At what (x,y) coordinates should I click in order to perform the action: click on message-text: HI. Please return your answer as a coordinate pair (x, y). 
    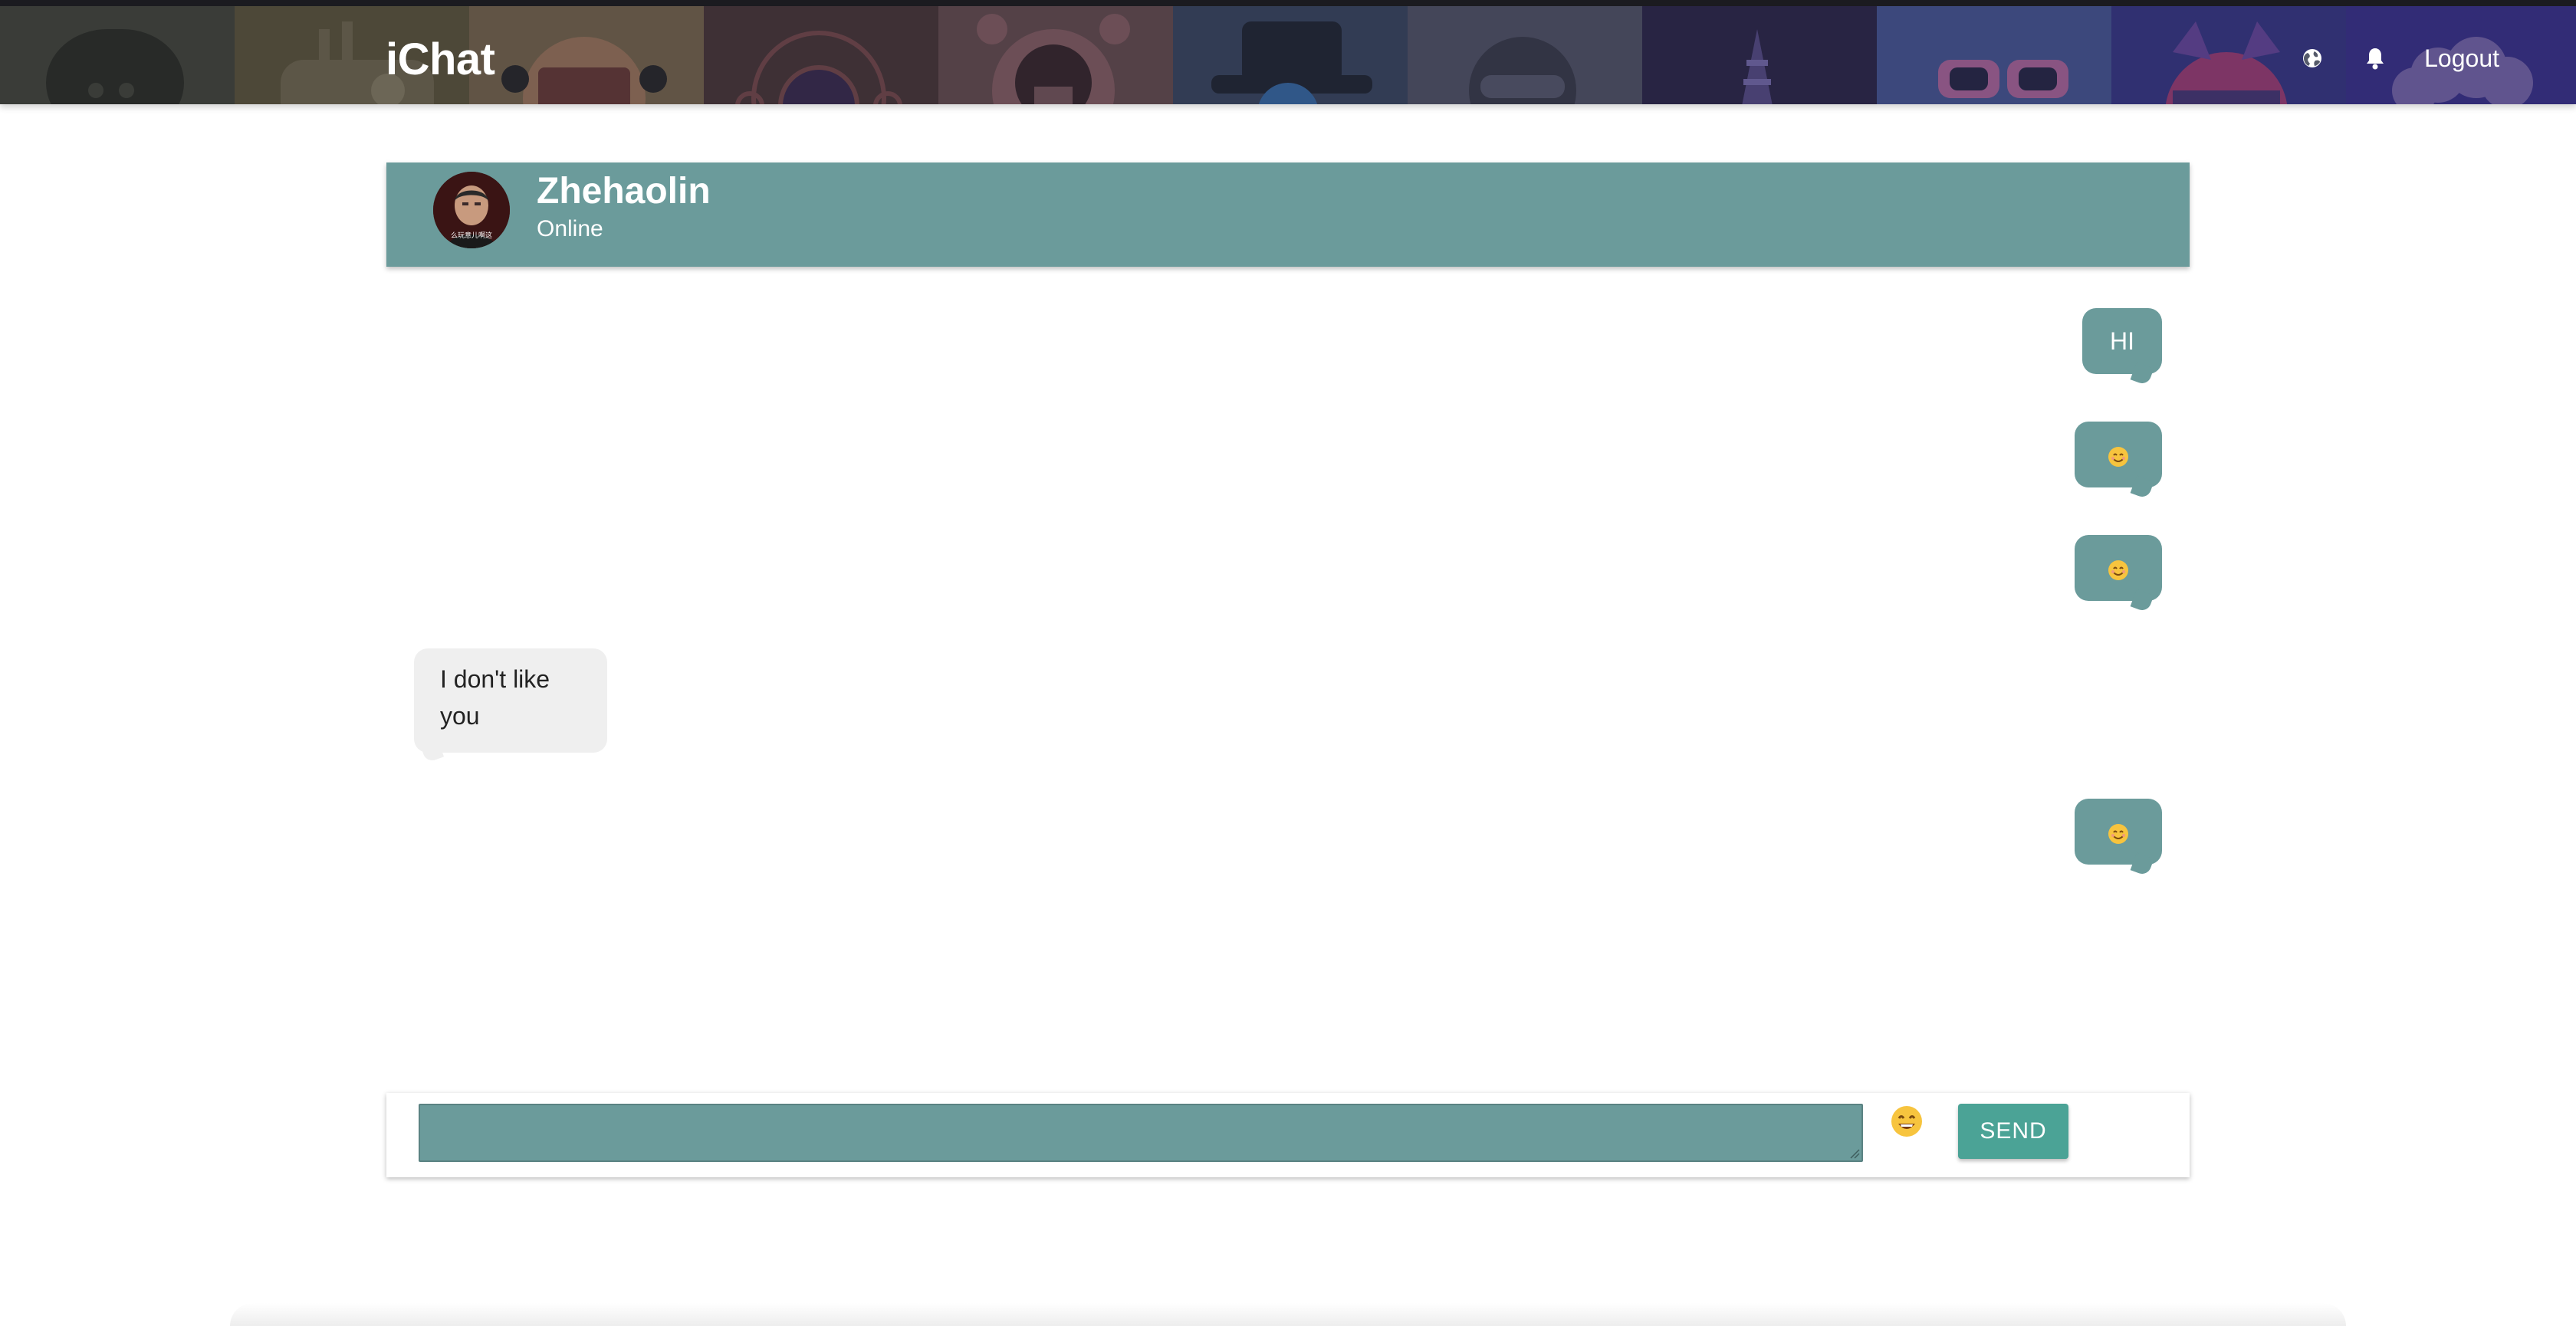
    Looking at the image, I should click on (2122, 341).